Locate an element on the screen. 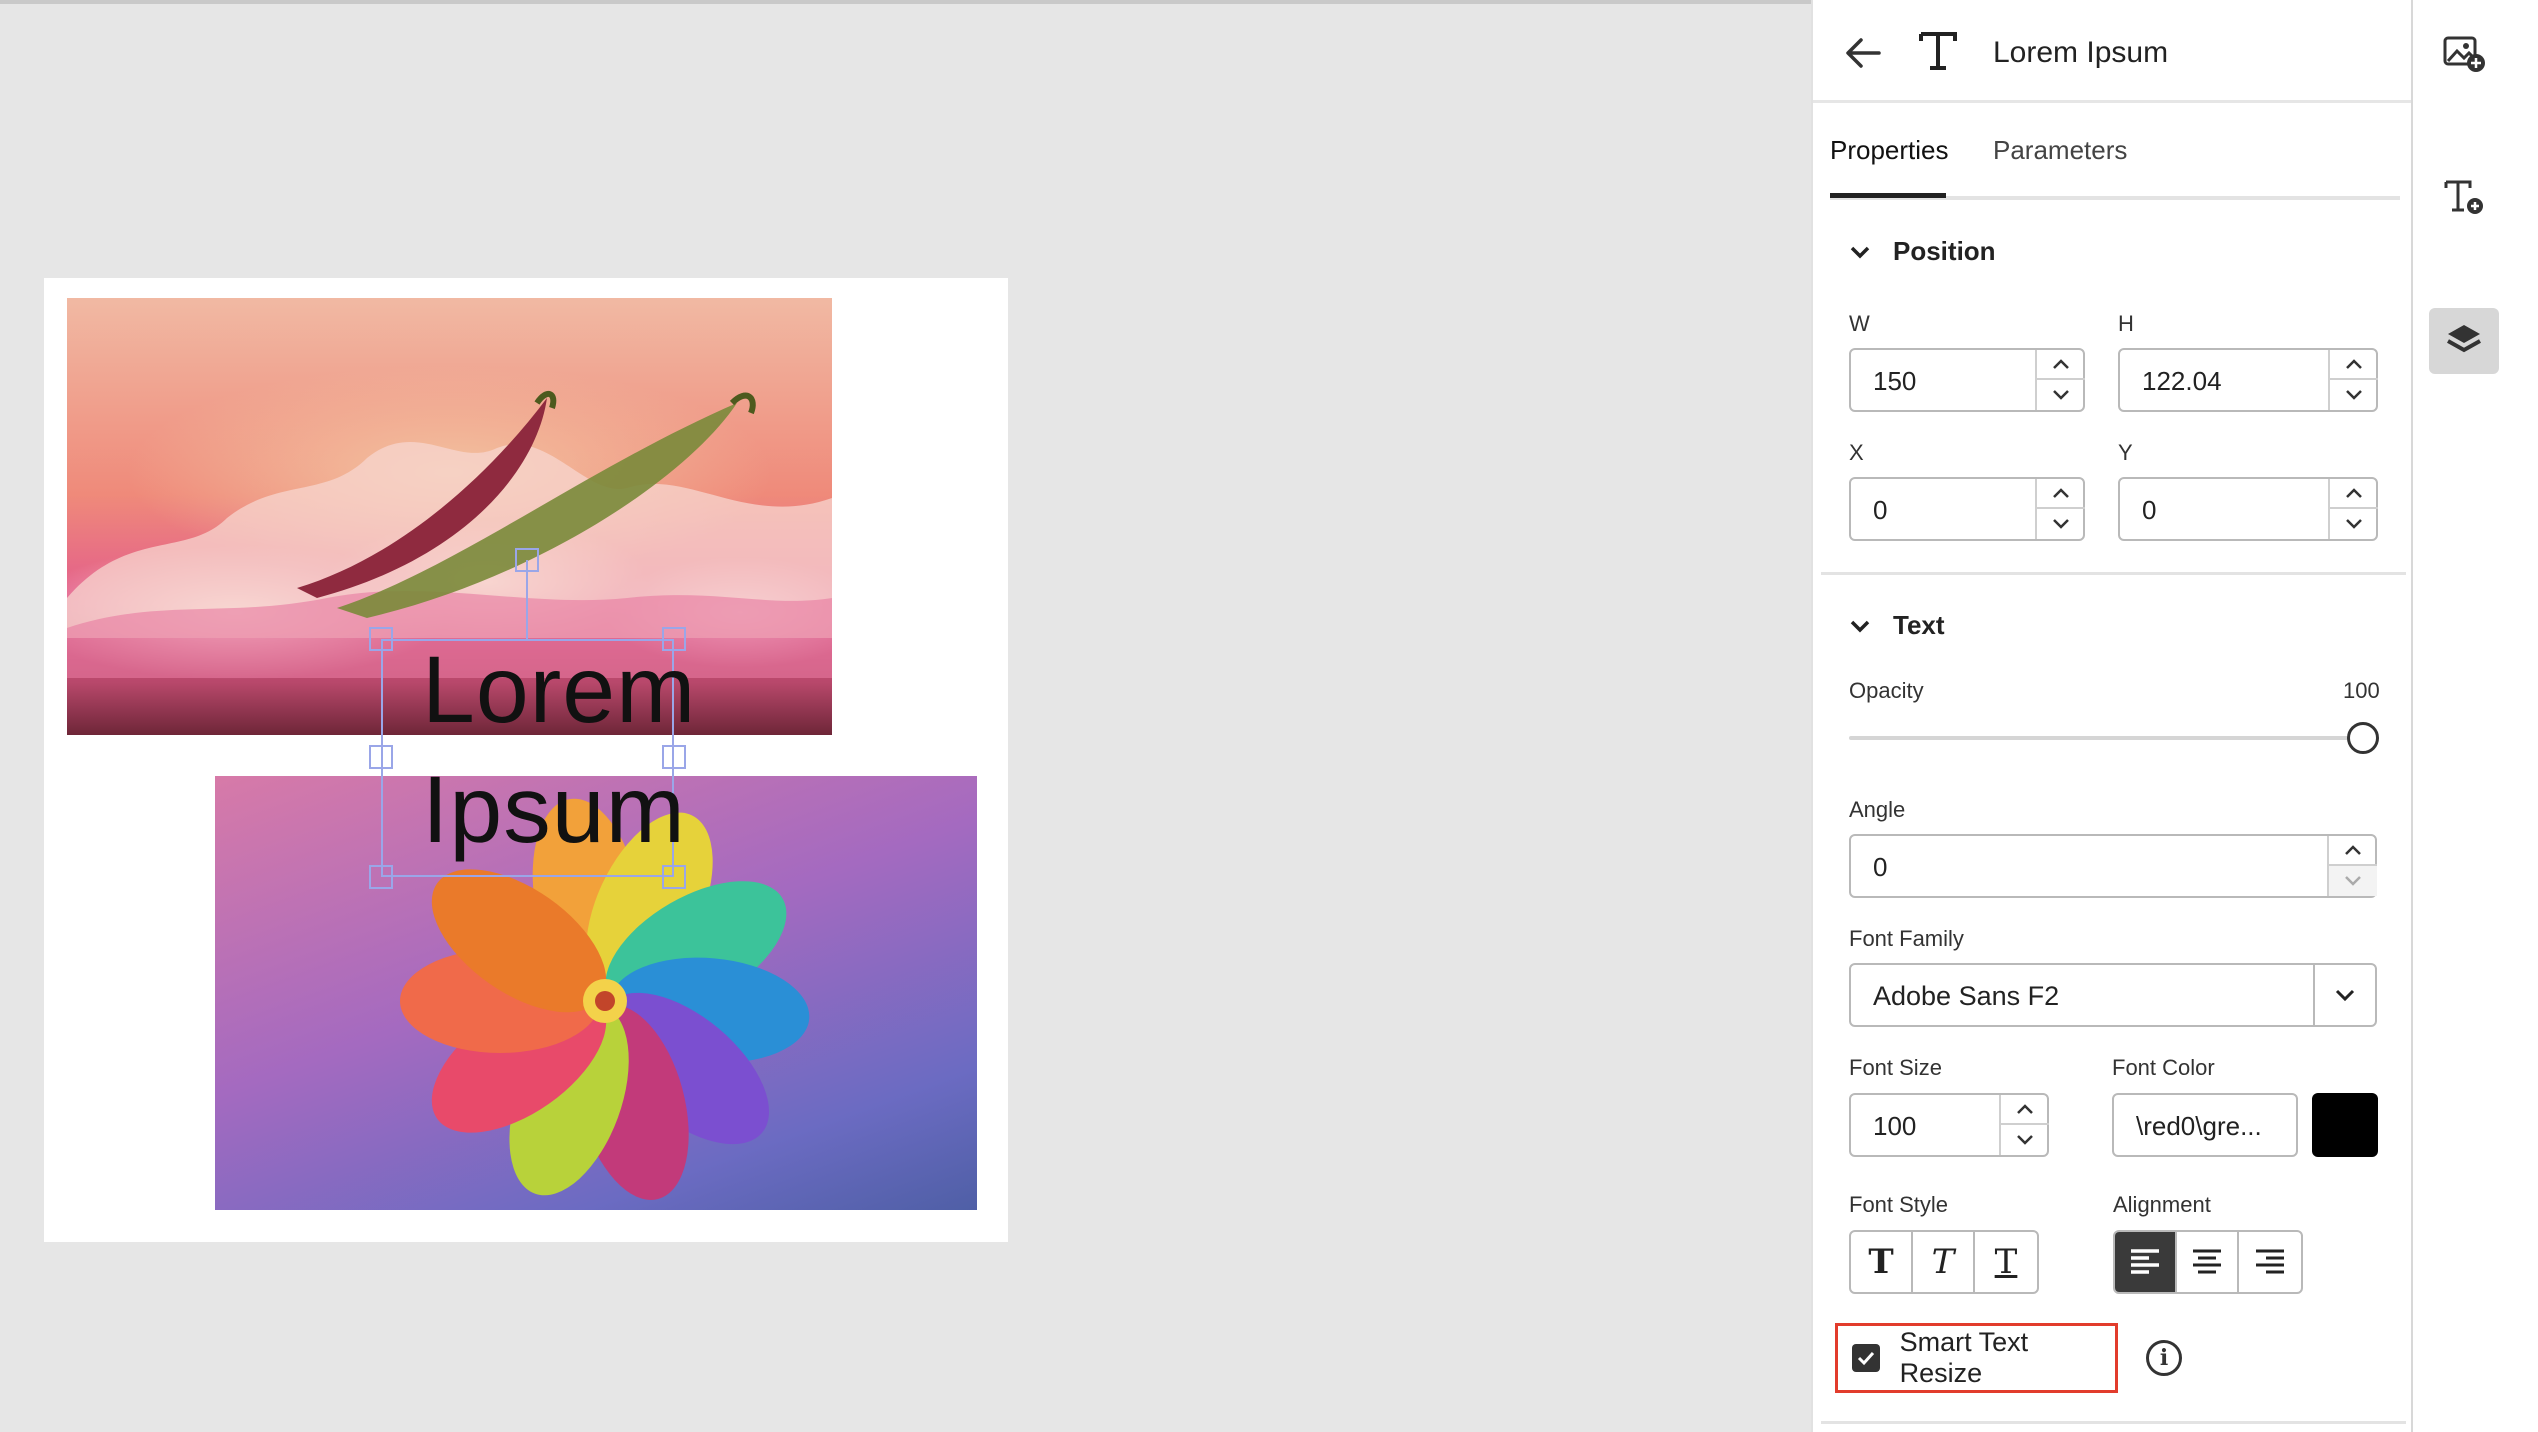 The image size is (2538, 1432). y-decrement-button is located at coordinates (2354, 524).